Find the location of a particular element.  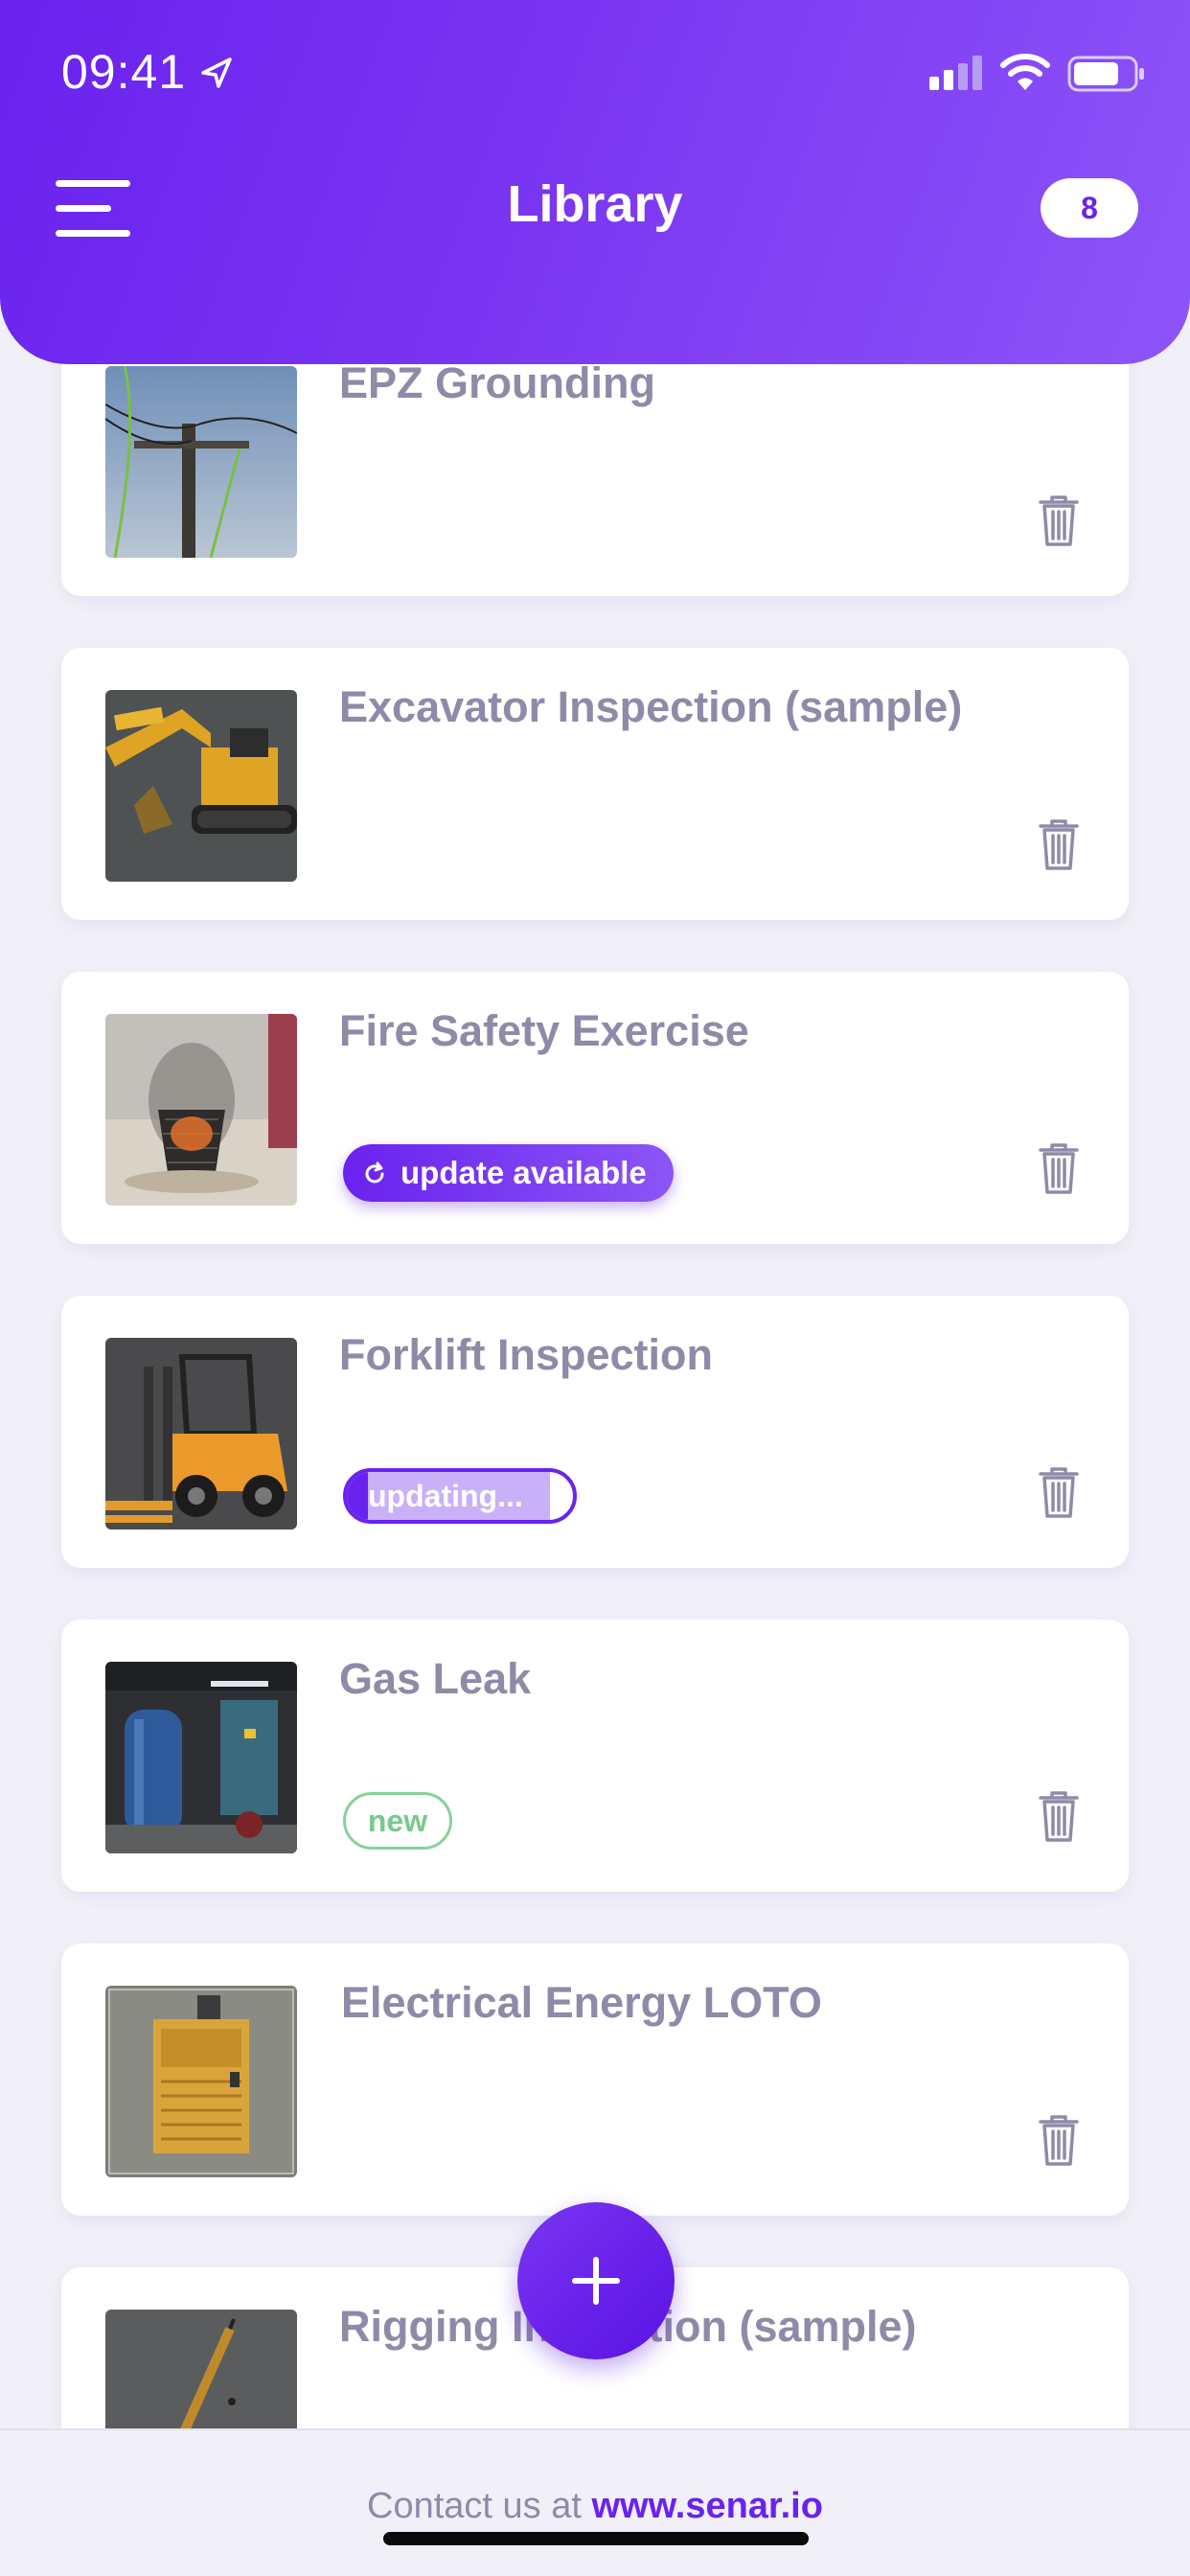

website-link: www.senar.io is located at coordinates (708, 2506).